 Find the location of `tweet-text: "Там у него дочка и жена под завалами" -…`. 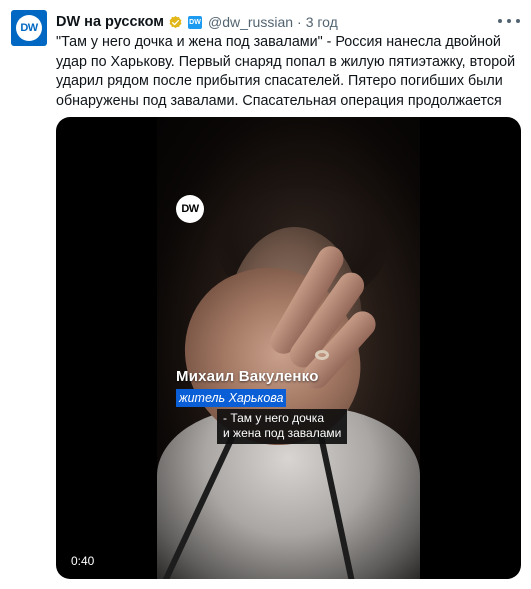

tweet-text: "Там у него дочка и жена под завалами" -… is located at coordinates (286, 72).